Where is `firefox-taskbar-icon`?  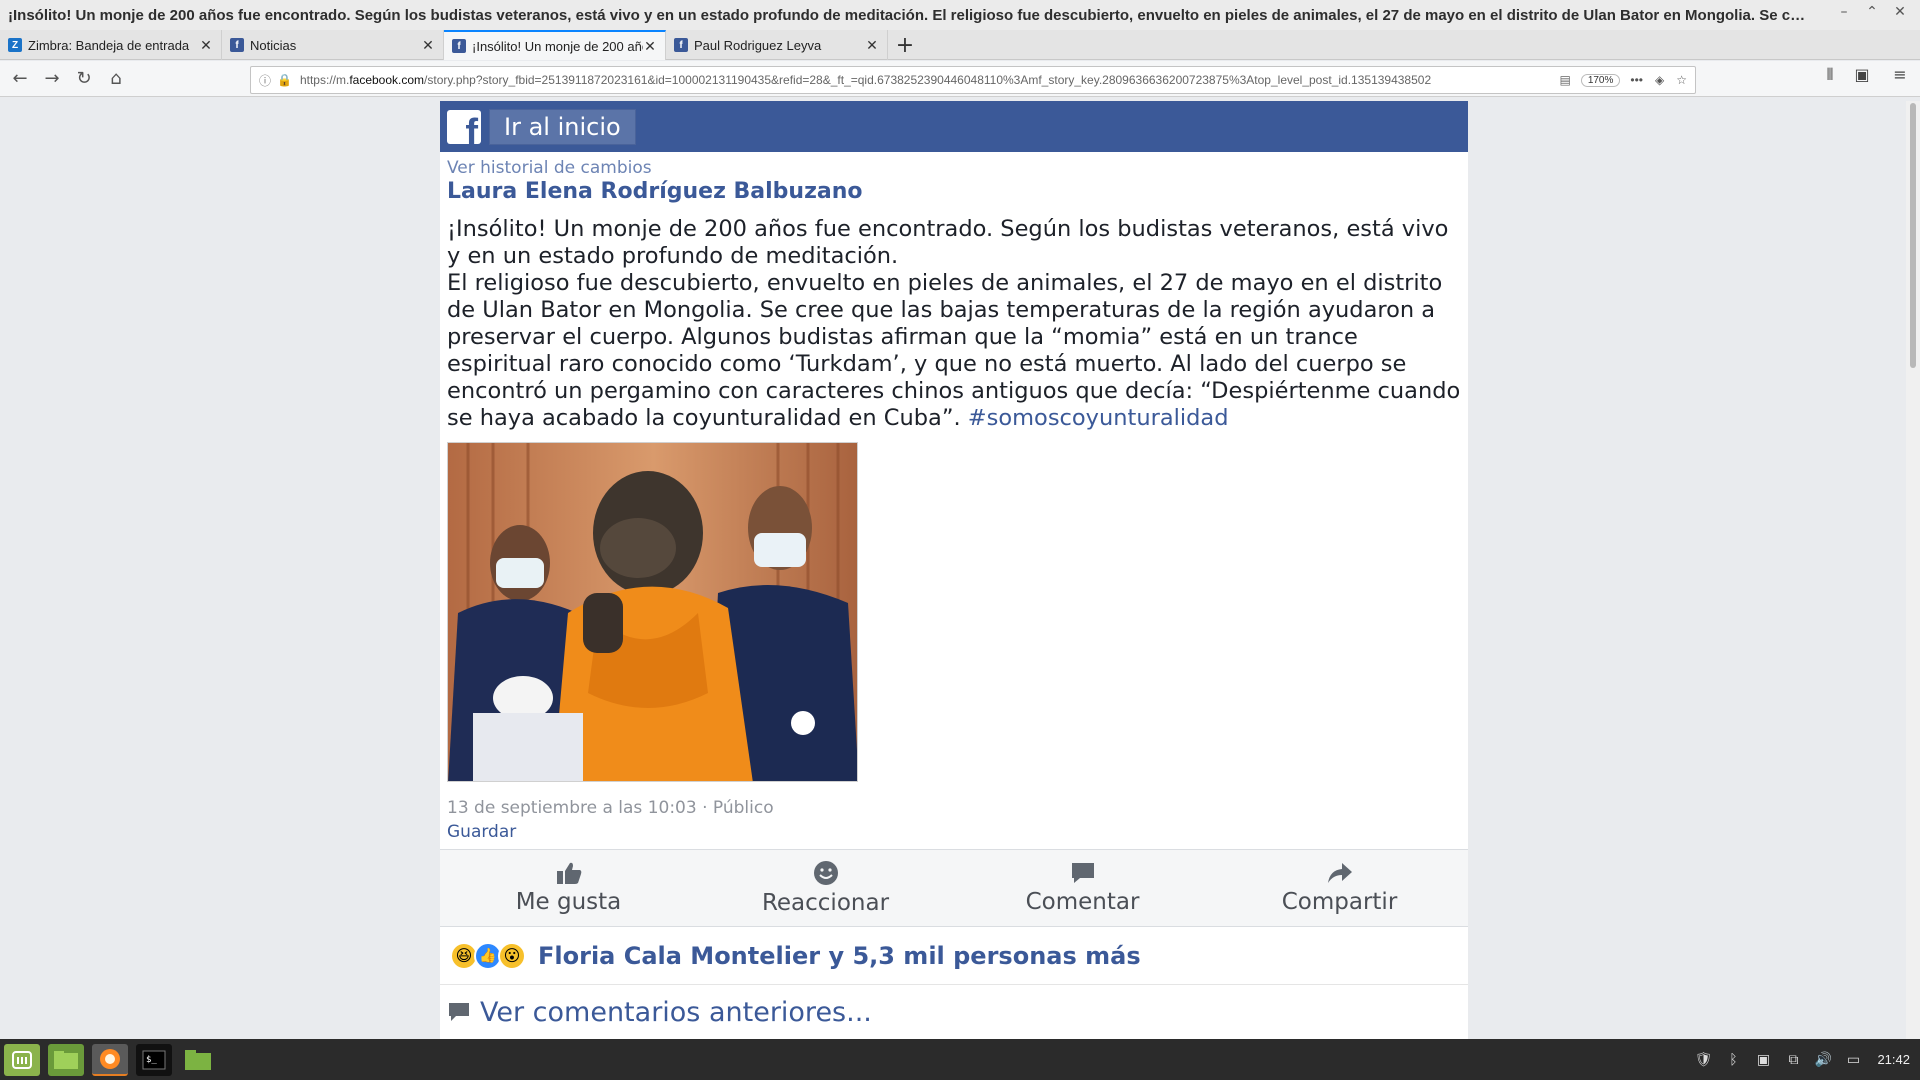
firefox-taskbar-icon is located at coordinates (110, 1059).